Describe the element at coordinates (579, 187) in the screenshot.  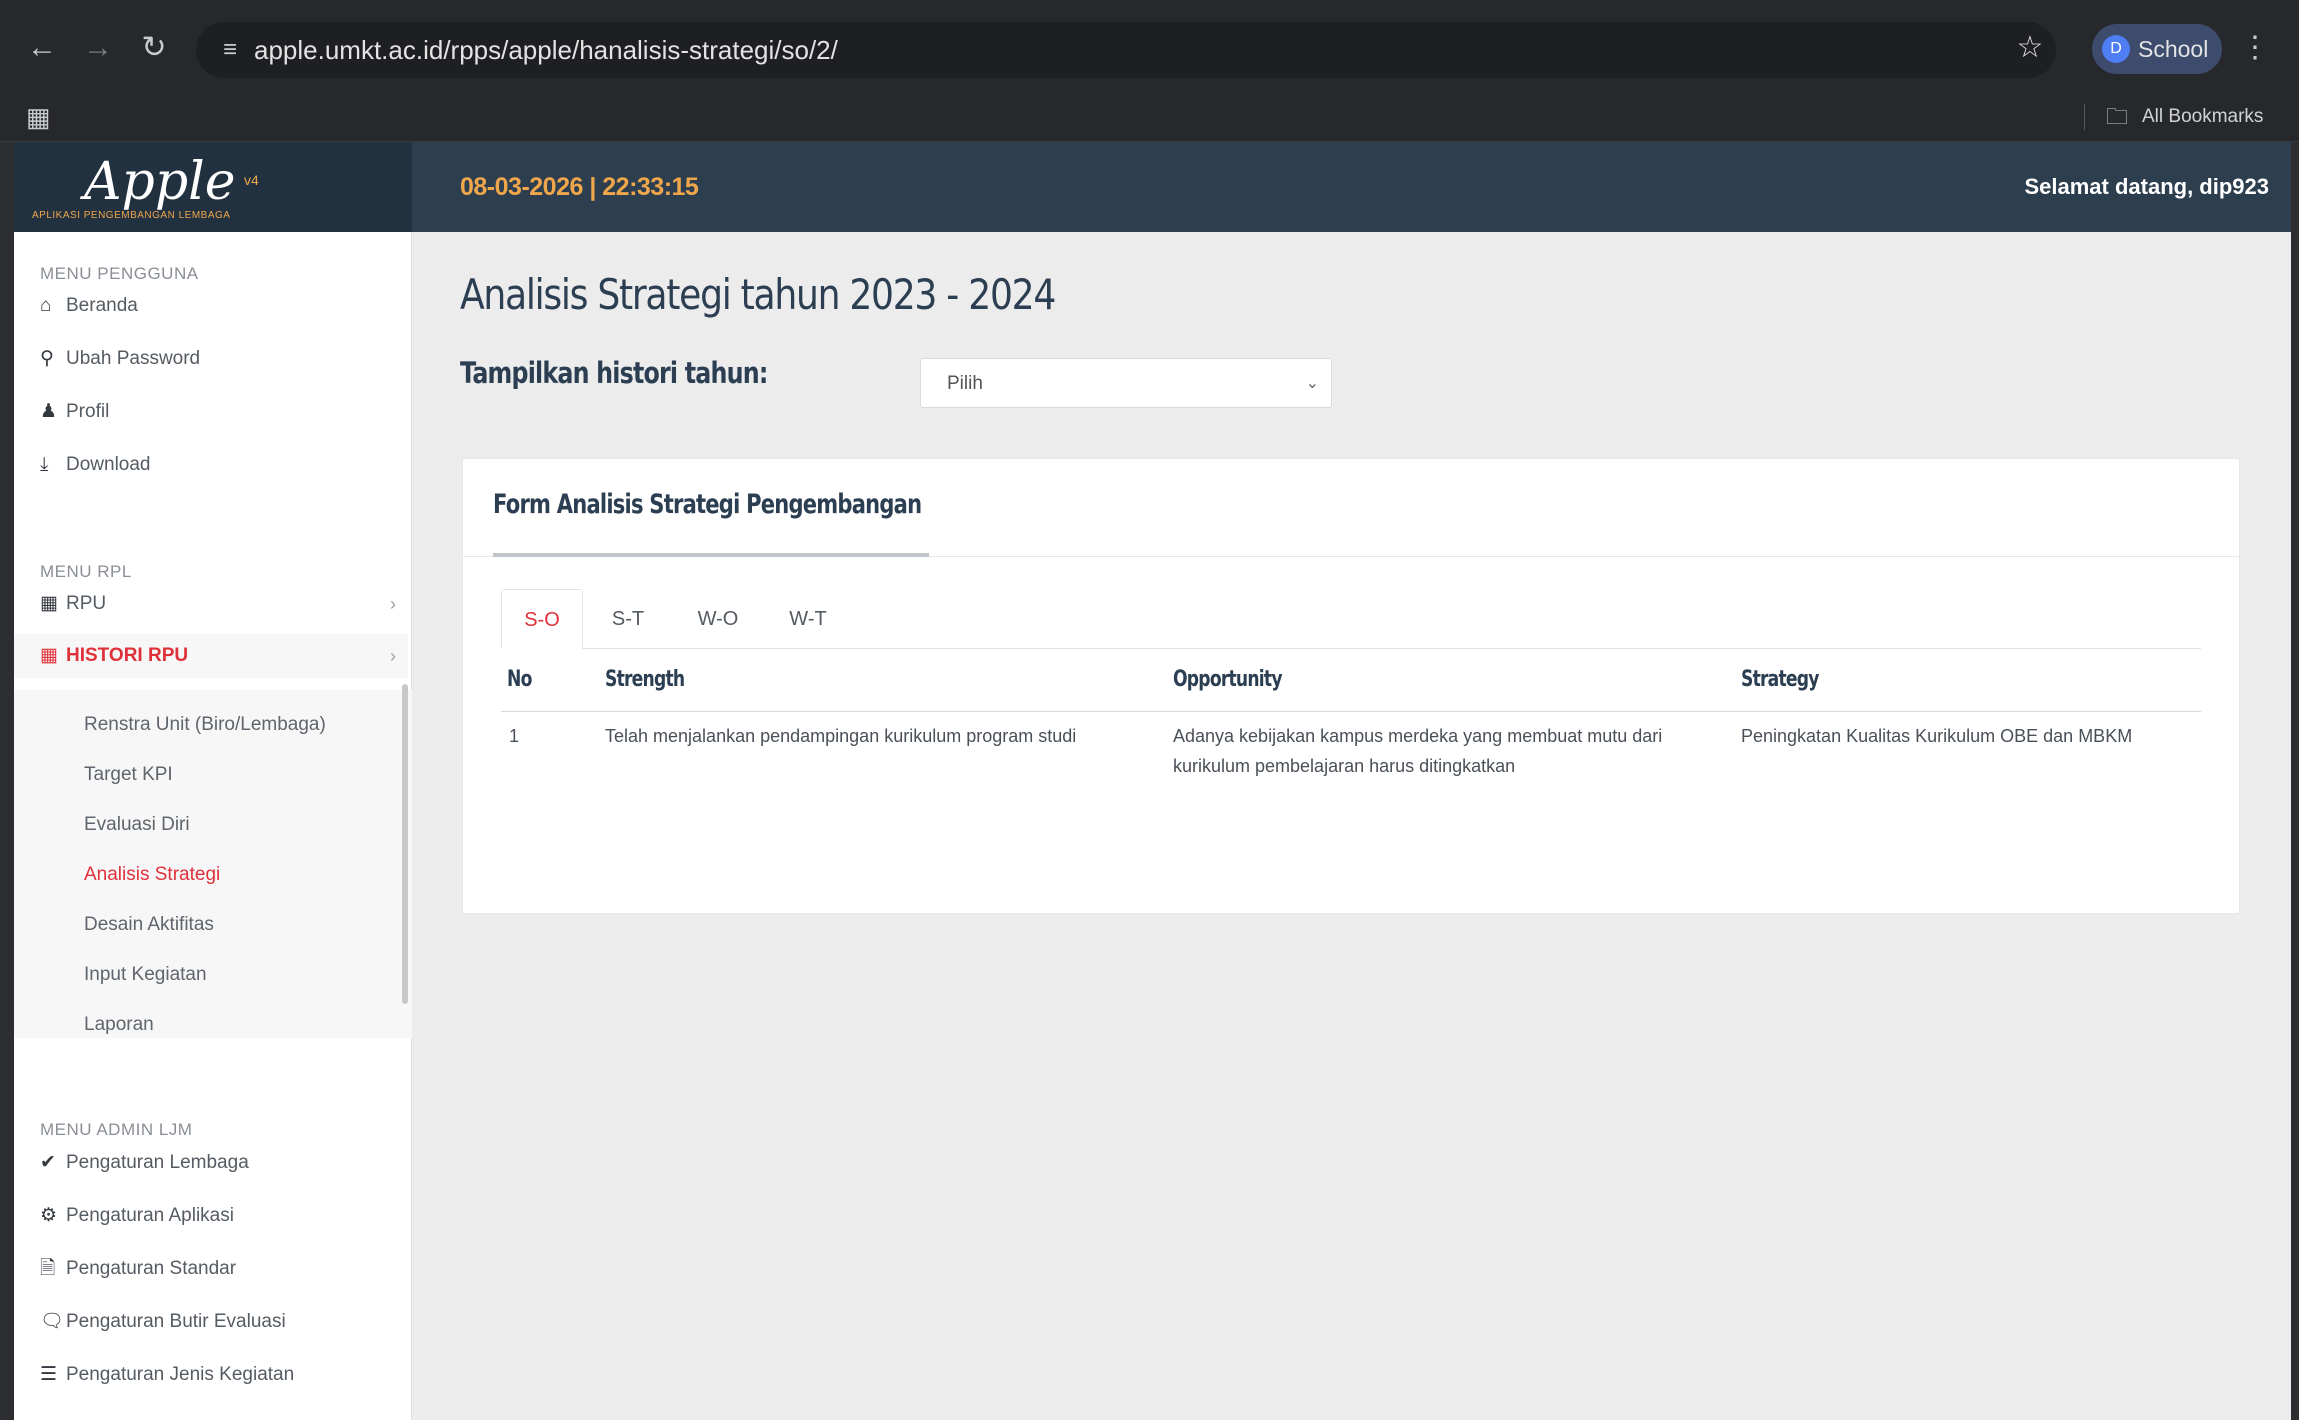
I see `header-datetime: 08-03-2026 | 22:33:15` at that location.